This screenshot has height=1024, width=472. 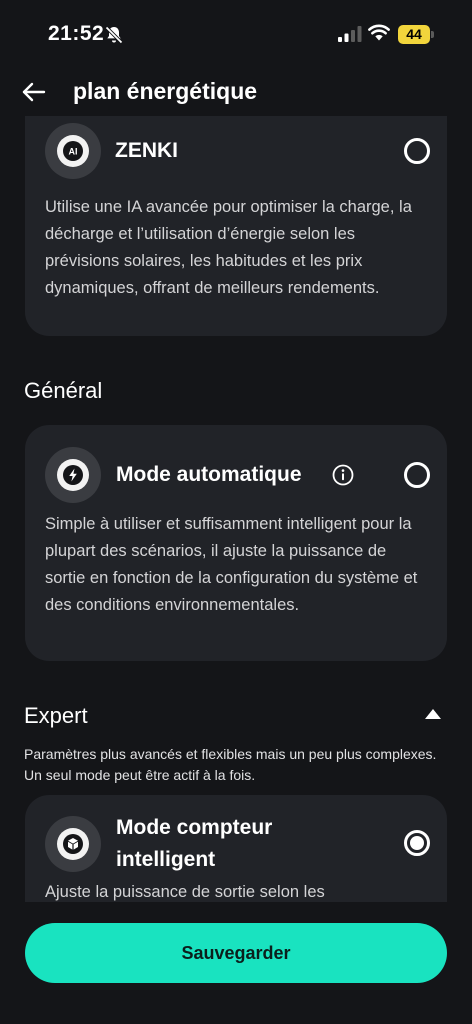 I want to click on info-icon, so click(x=343, y=475).